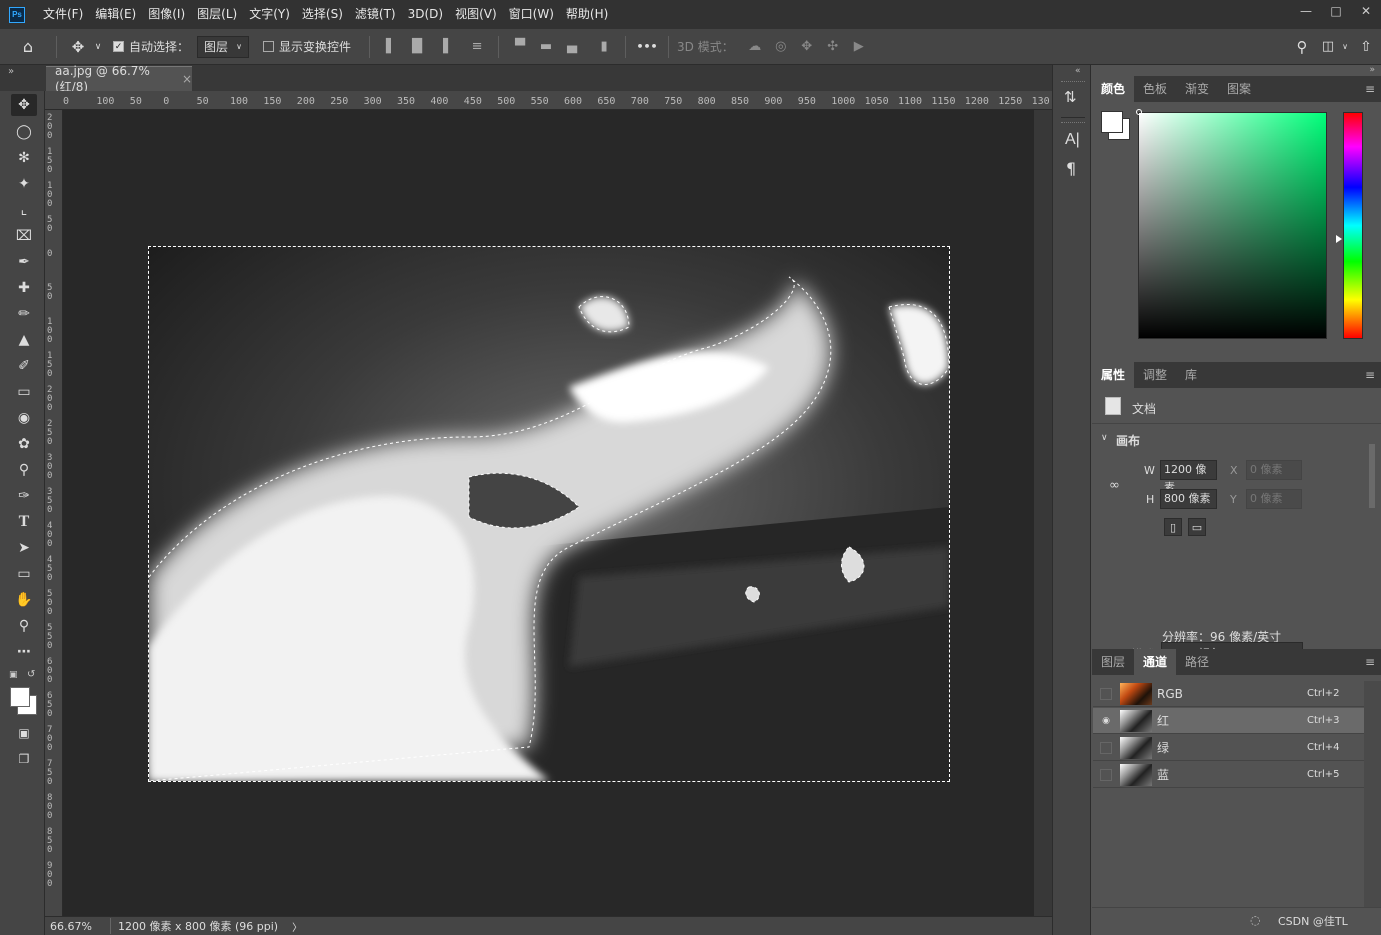 The height and width of the screenshot is (935, 1381). What do you see at coordinates (24, 418) in the screenshot?
I see `paint-bucket-tool-icon: ◉` at bounding box center [24, 418].